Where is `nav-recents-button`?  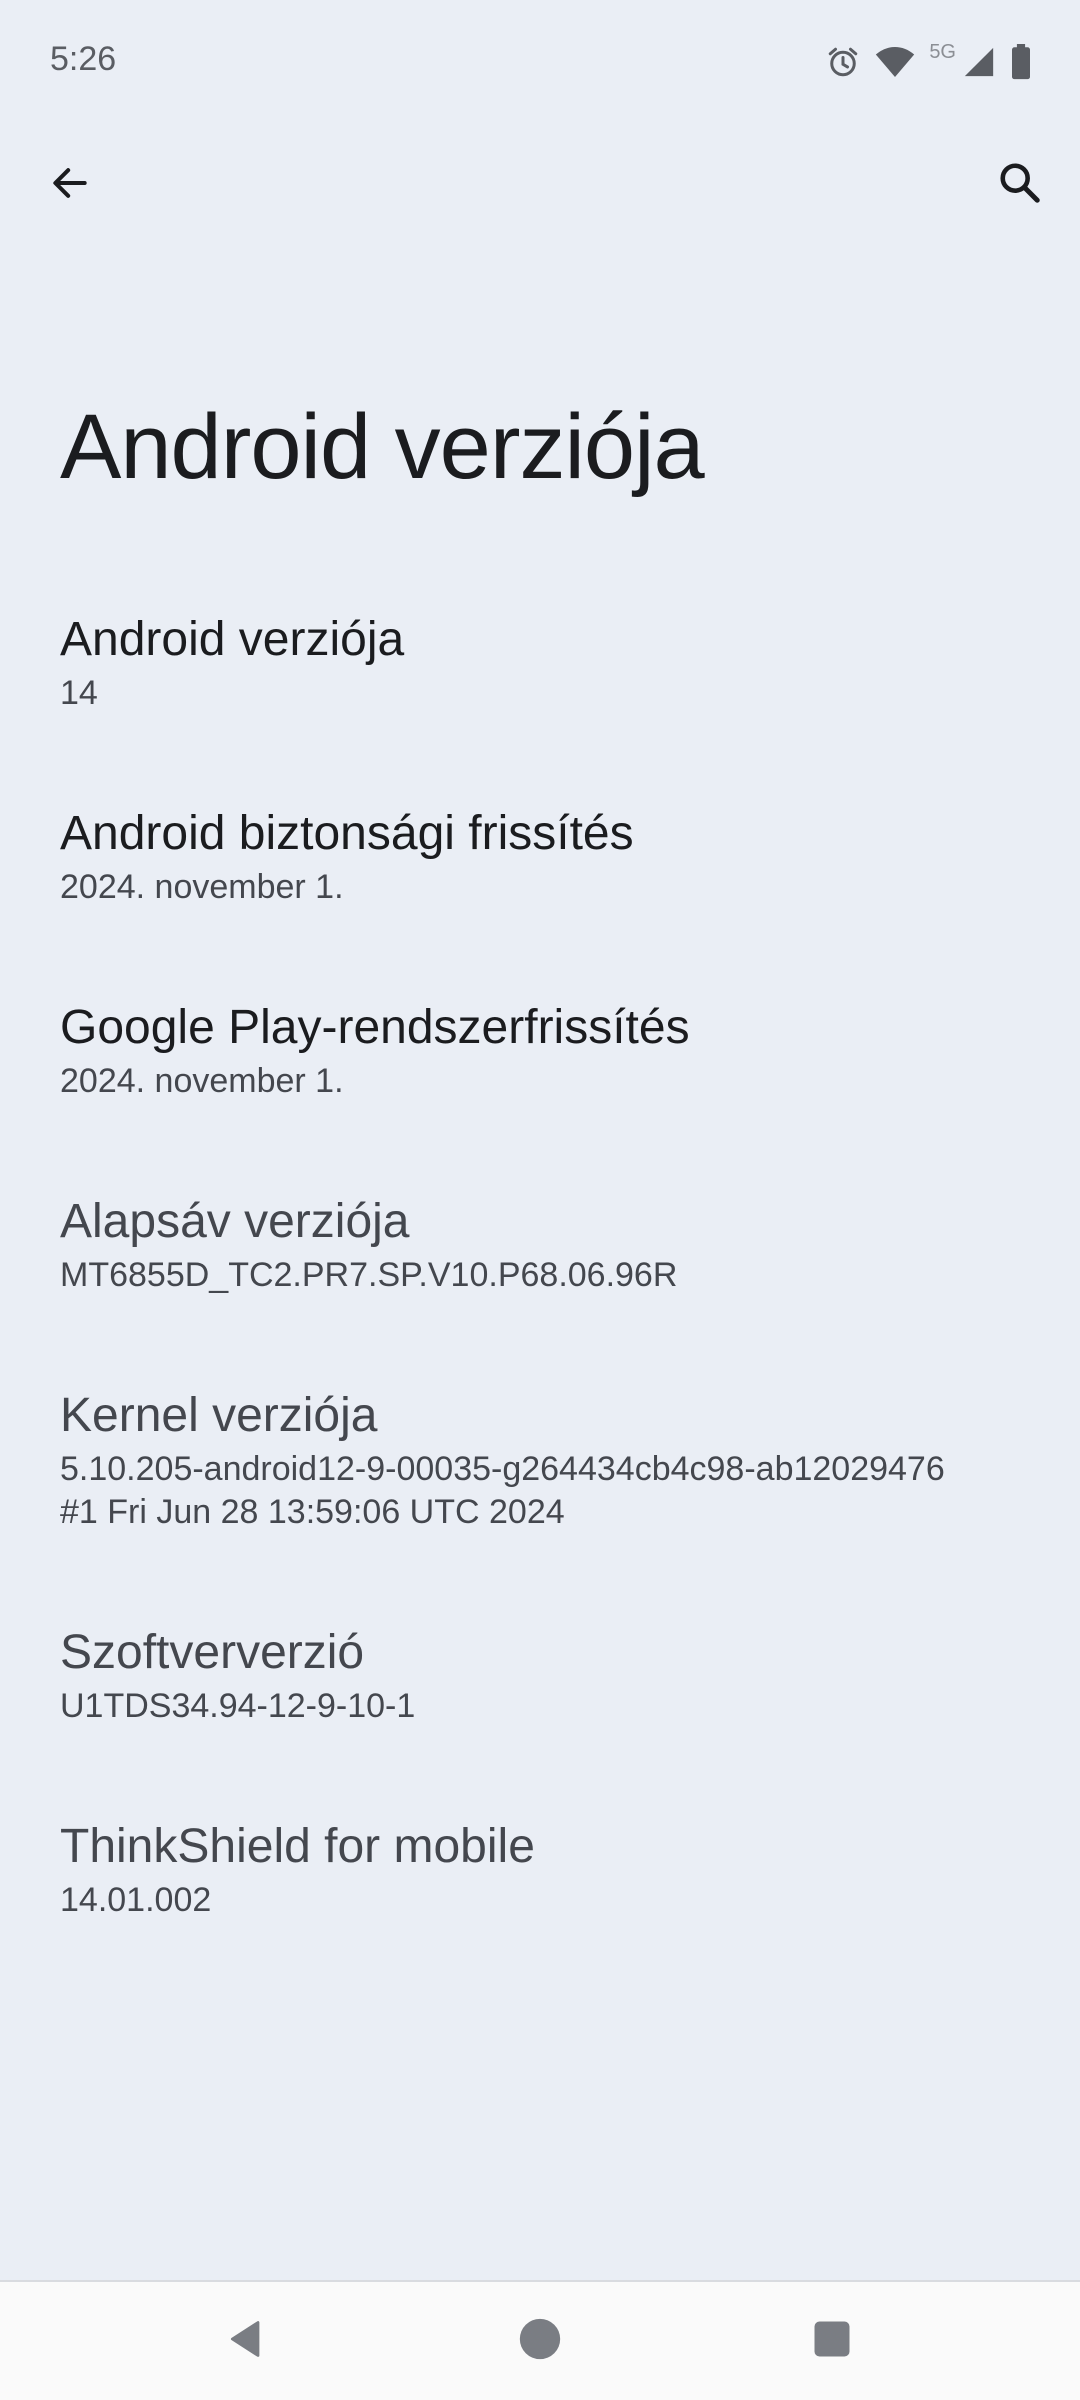 nav-recents-button is located at coordinates (832, 2341).